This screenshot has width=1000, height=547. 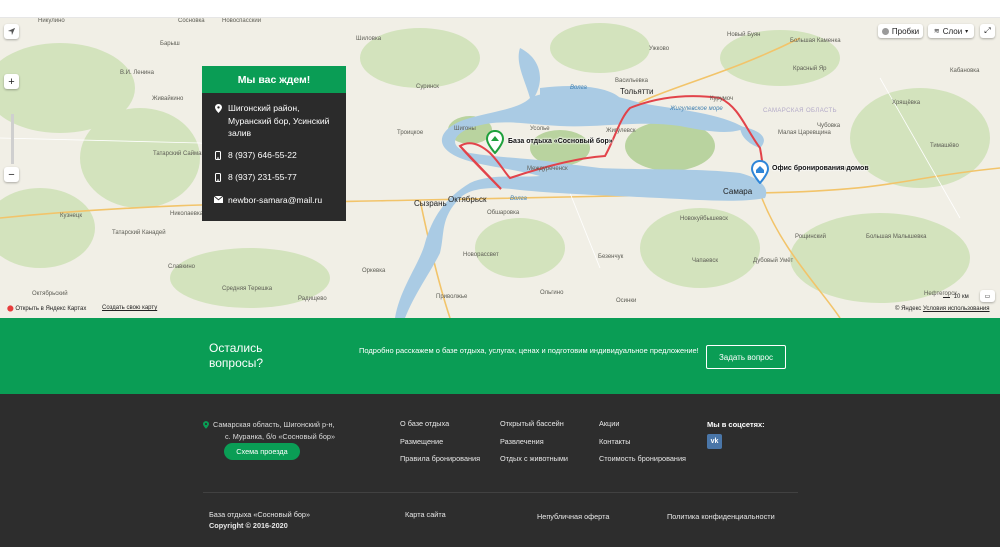 What do you see at coordinates (642, 441) in the screenshot?
I see `footer-link: Контакты` at bounding box center [642, 441].